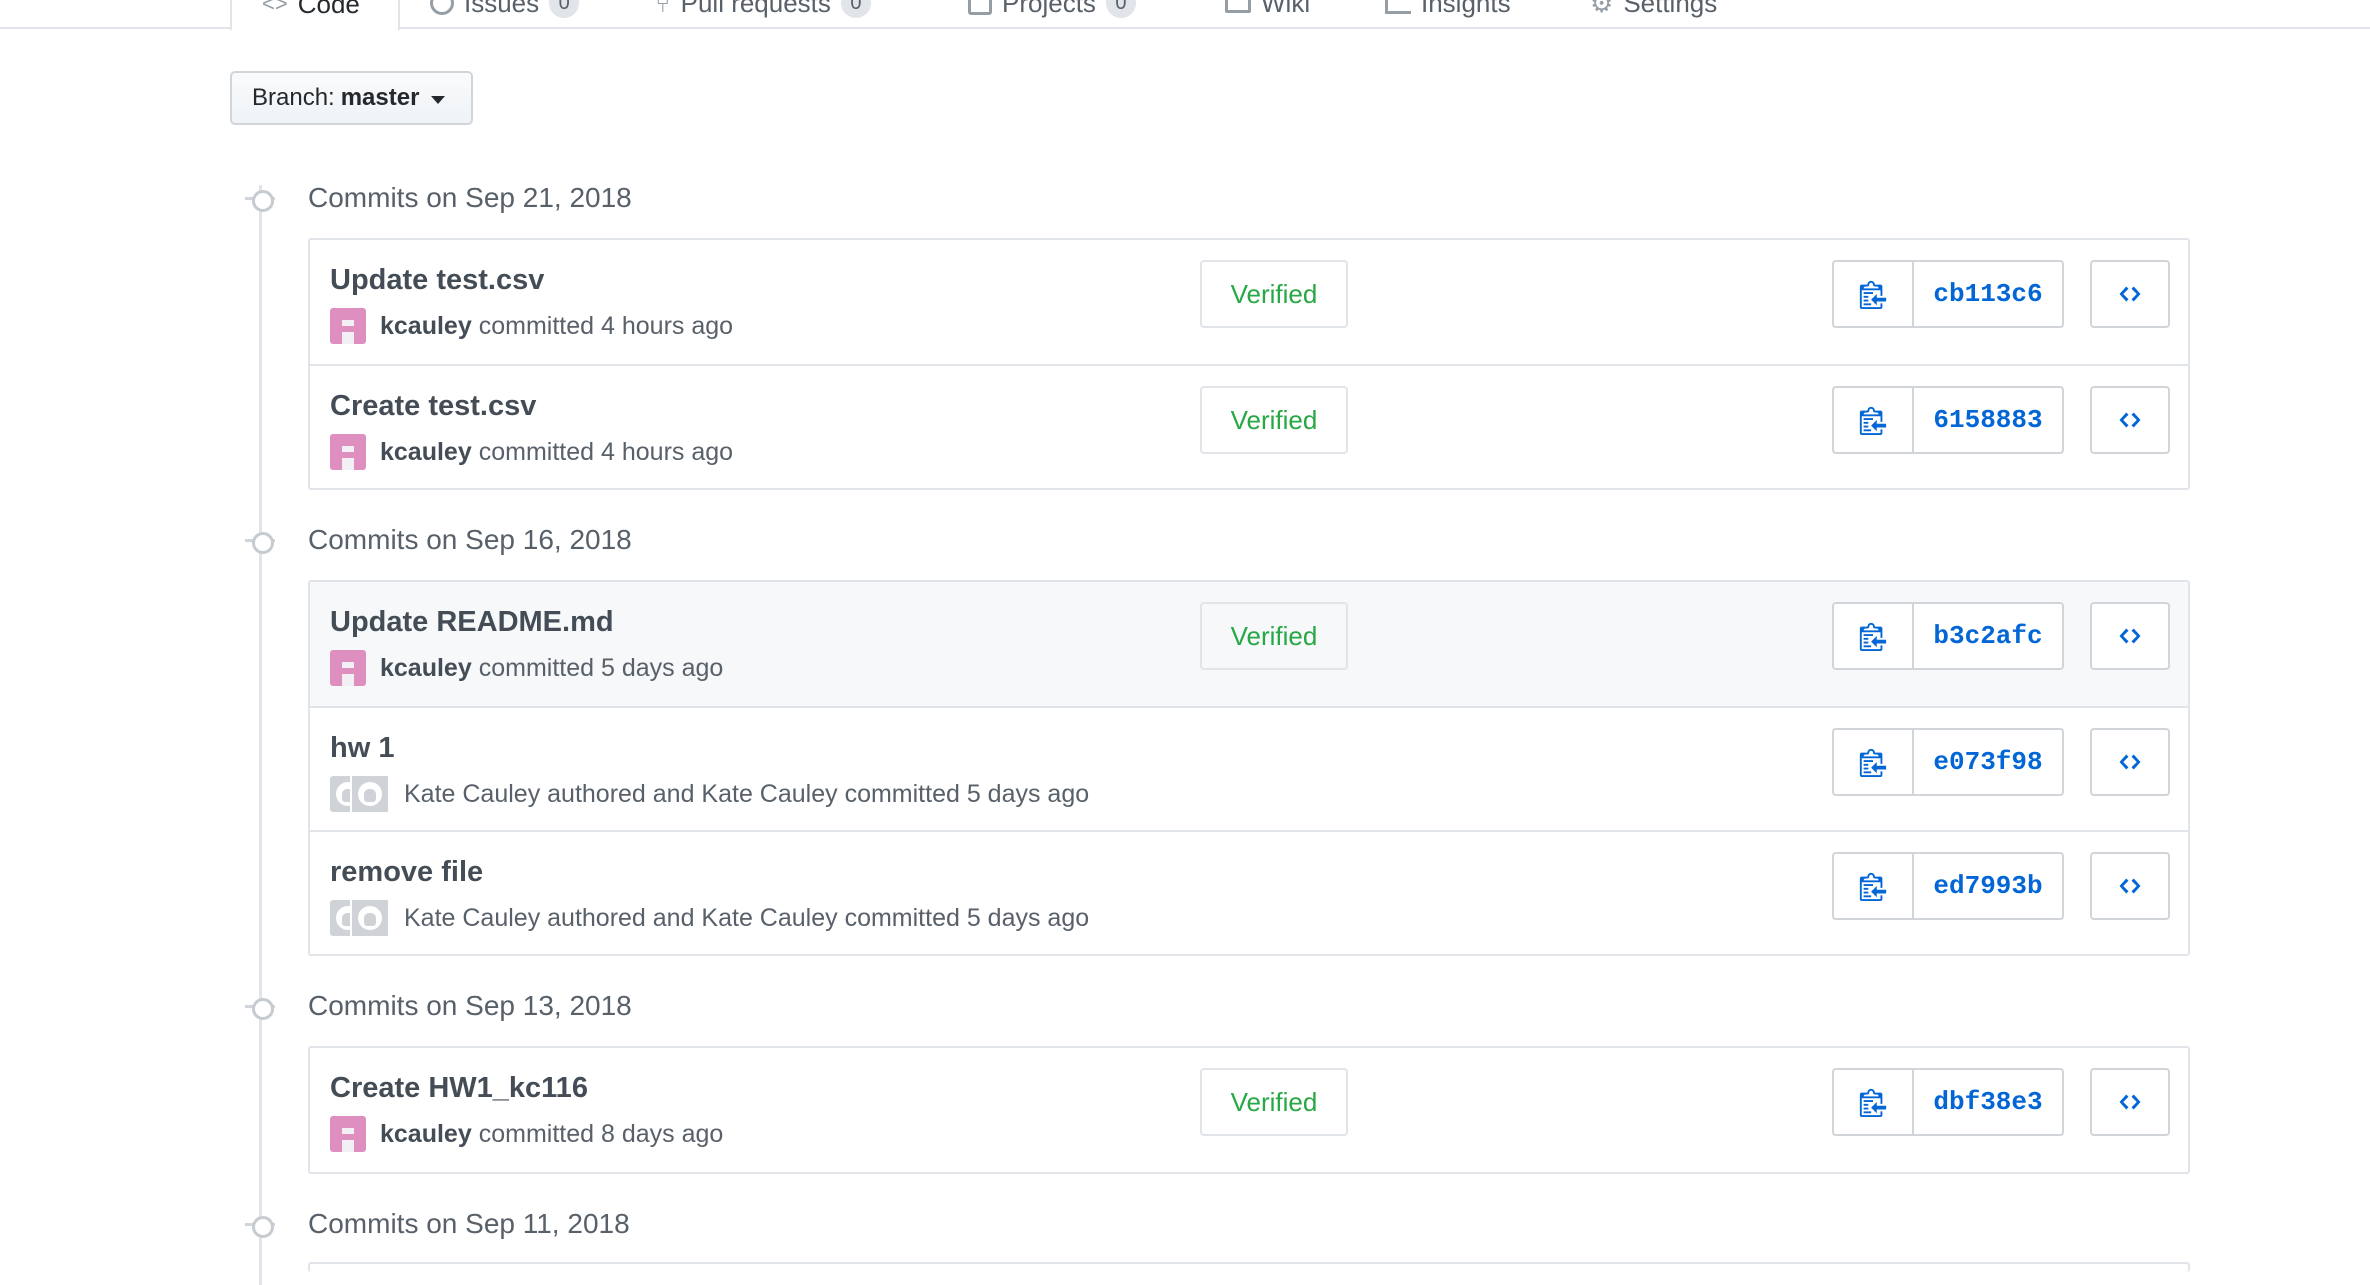 This screenshot has width=2370, height=1285. I want to click on tab-pull-requests: ⑂ Pull requests 0, so click(763, 14).